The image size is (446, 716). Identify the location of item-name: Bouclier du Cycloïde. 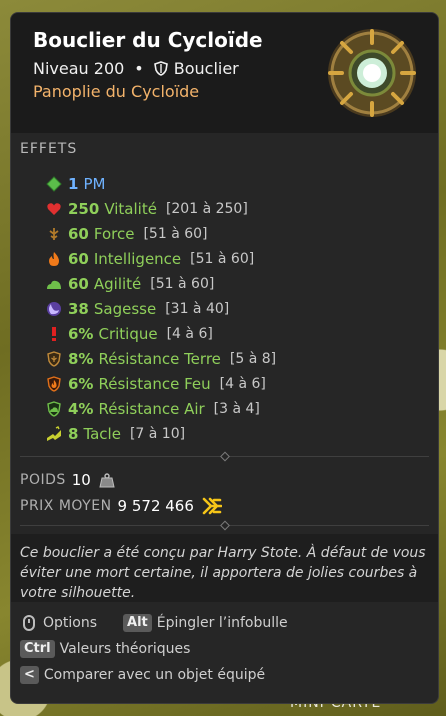
(148, 40).